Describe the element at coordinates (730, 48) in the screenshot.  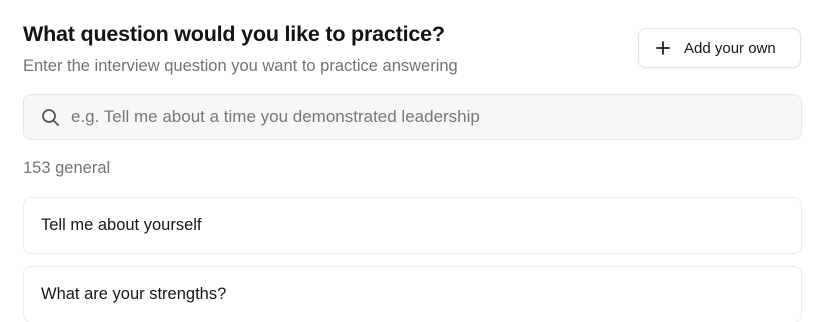
I see `add-your-own-label: Add your own` at that location.